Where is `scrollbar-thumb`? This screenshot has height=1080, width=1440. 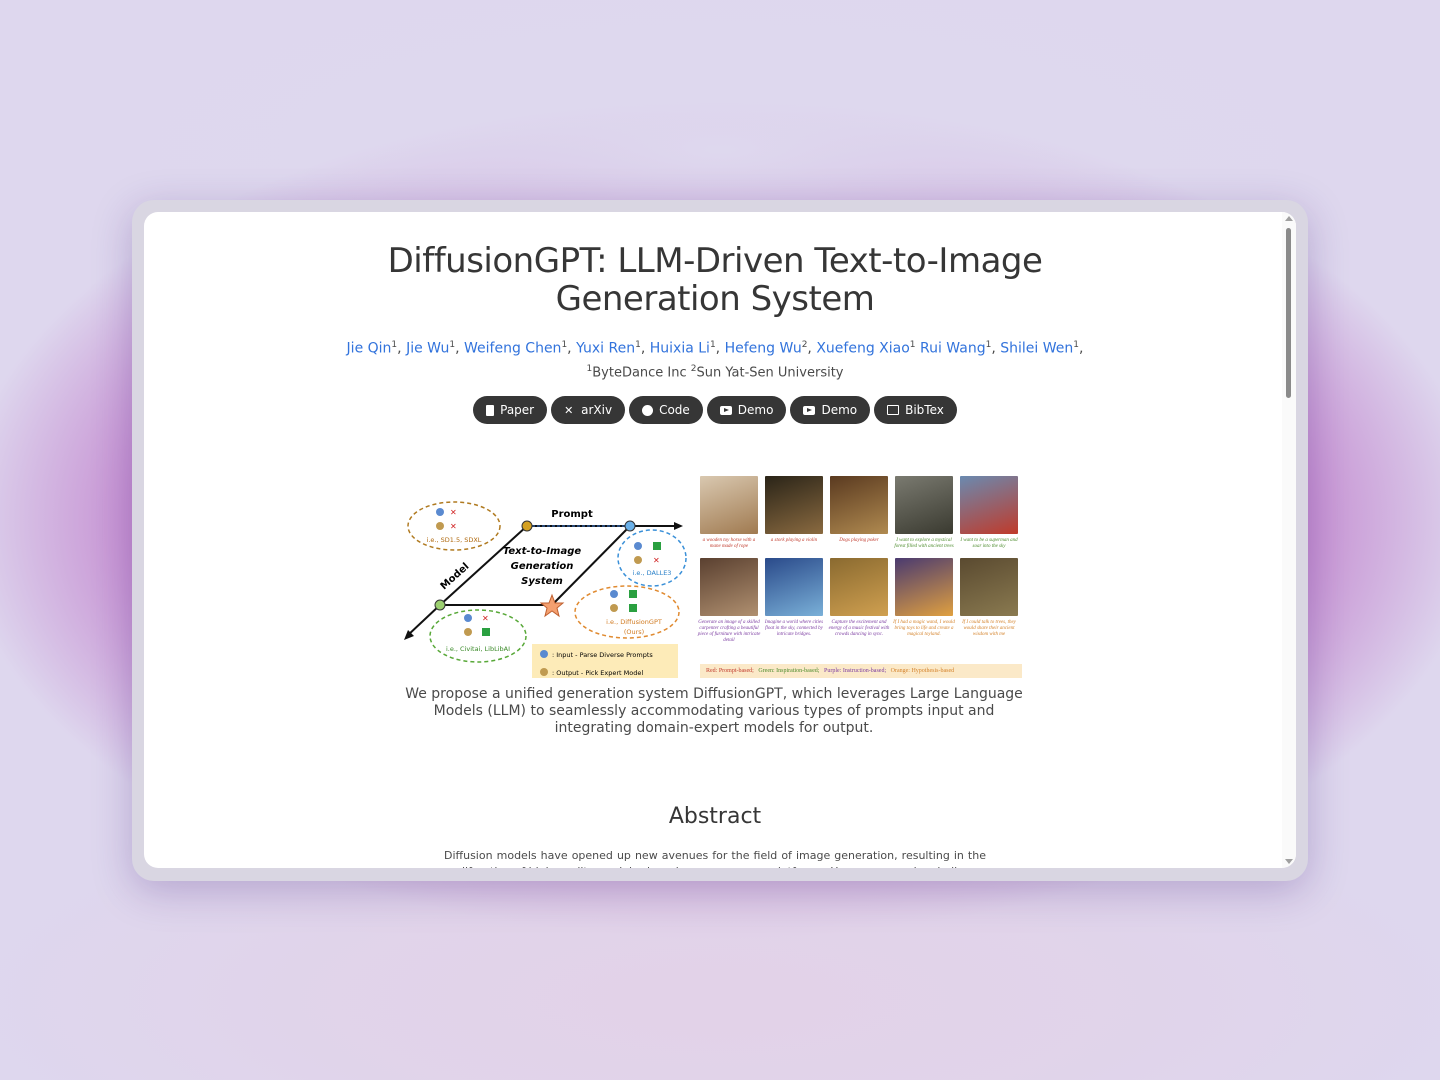
scrollbar-thumb is located at coordinates (1288, 313).